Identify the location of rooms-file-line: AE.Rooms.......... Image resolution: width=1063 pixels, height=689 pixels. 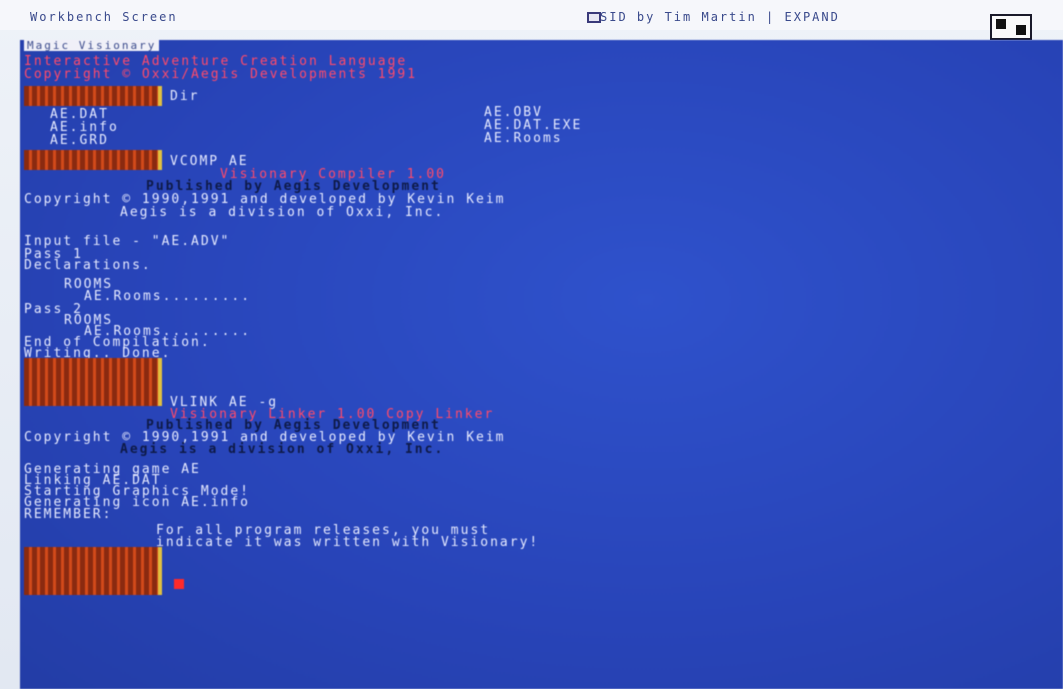
(168, 296).